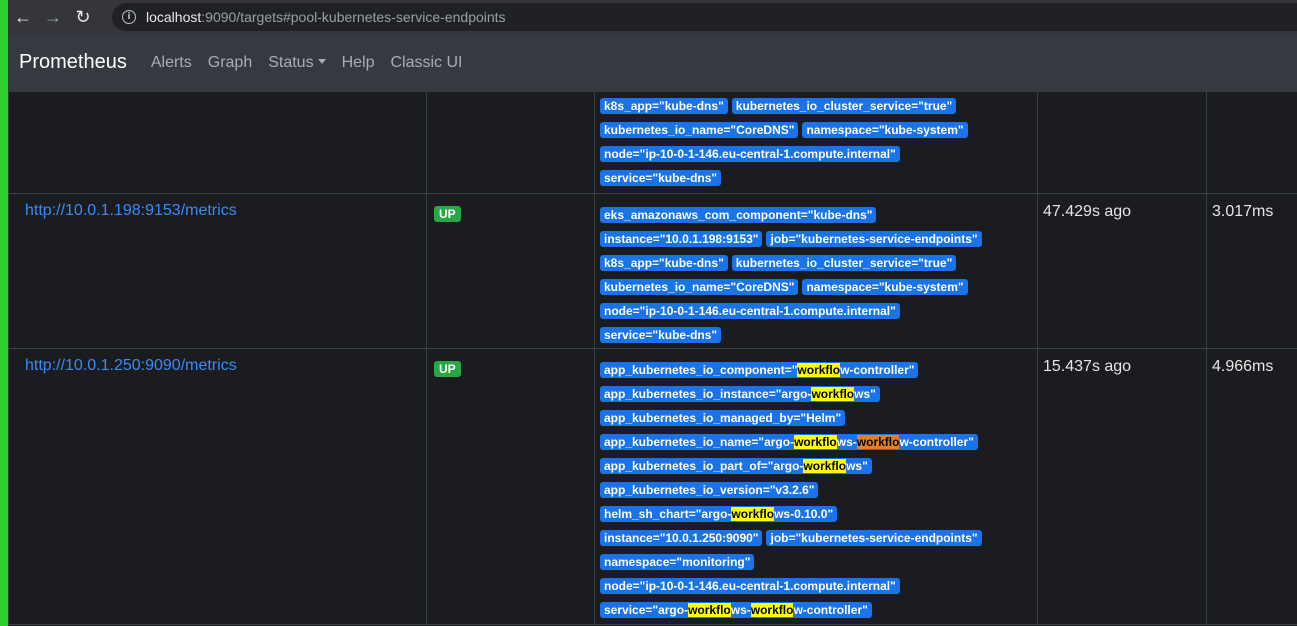 This screenshot has width=1297, height=626. What do you see at coordinates (510, 142) in the screenshot?
I see `state-cell` at bounding box center [510, 142].